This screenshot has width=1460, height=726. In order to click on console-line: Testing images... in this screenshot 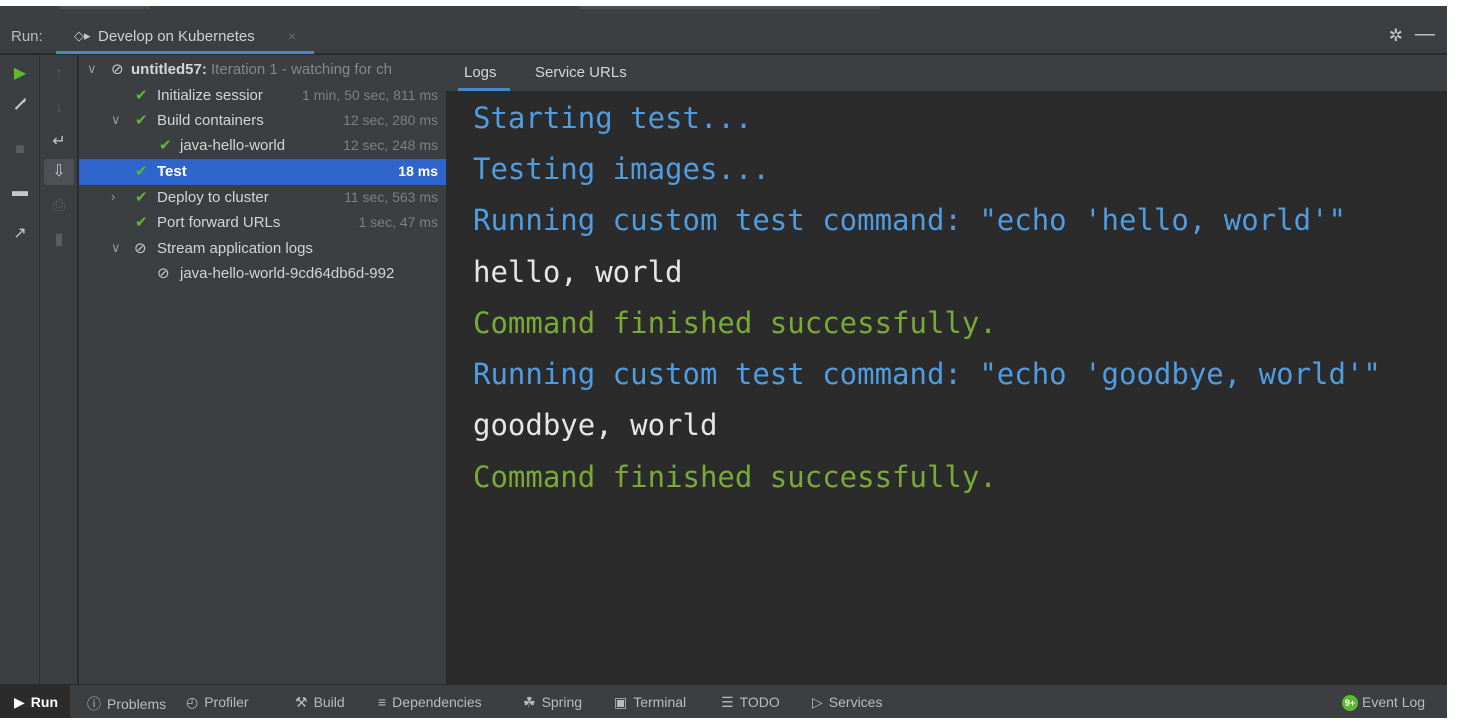, I will do `click(621, 169)`.